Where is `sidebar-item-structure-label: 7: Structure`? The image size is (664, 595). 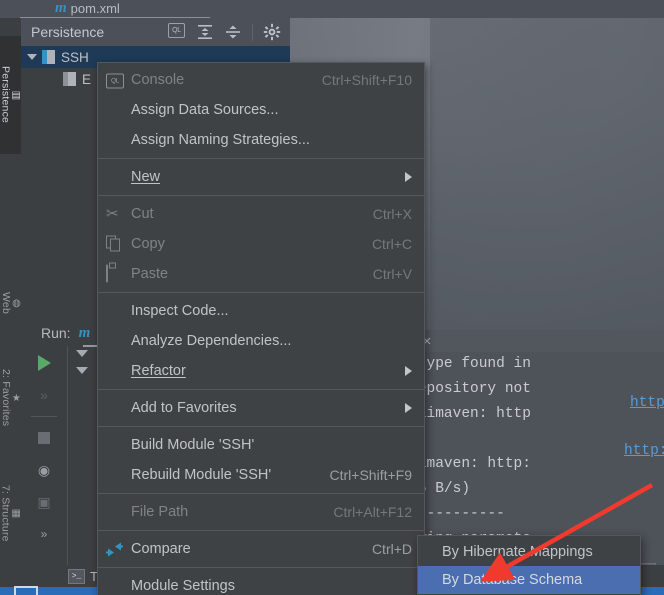
sidebar-item-structure-label: 7: Structure is located at coordinates (6, 513).